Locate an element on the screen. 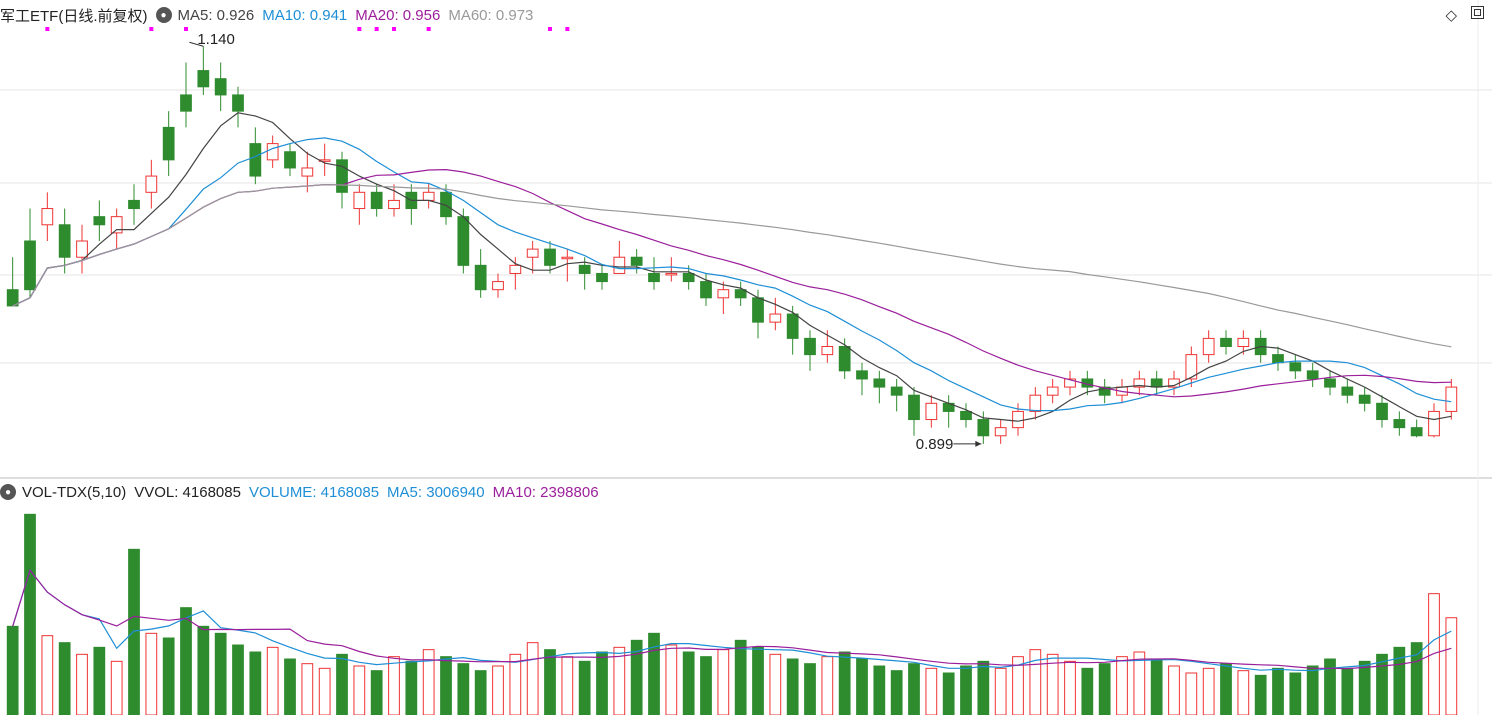 The image size is (1492, 715). vvol-label: VVOL: 4168085 is located at coordinates (187, 492).